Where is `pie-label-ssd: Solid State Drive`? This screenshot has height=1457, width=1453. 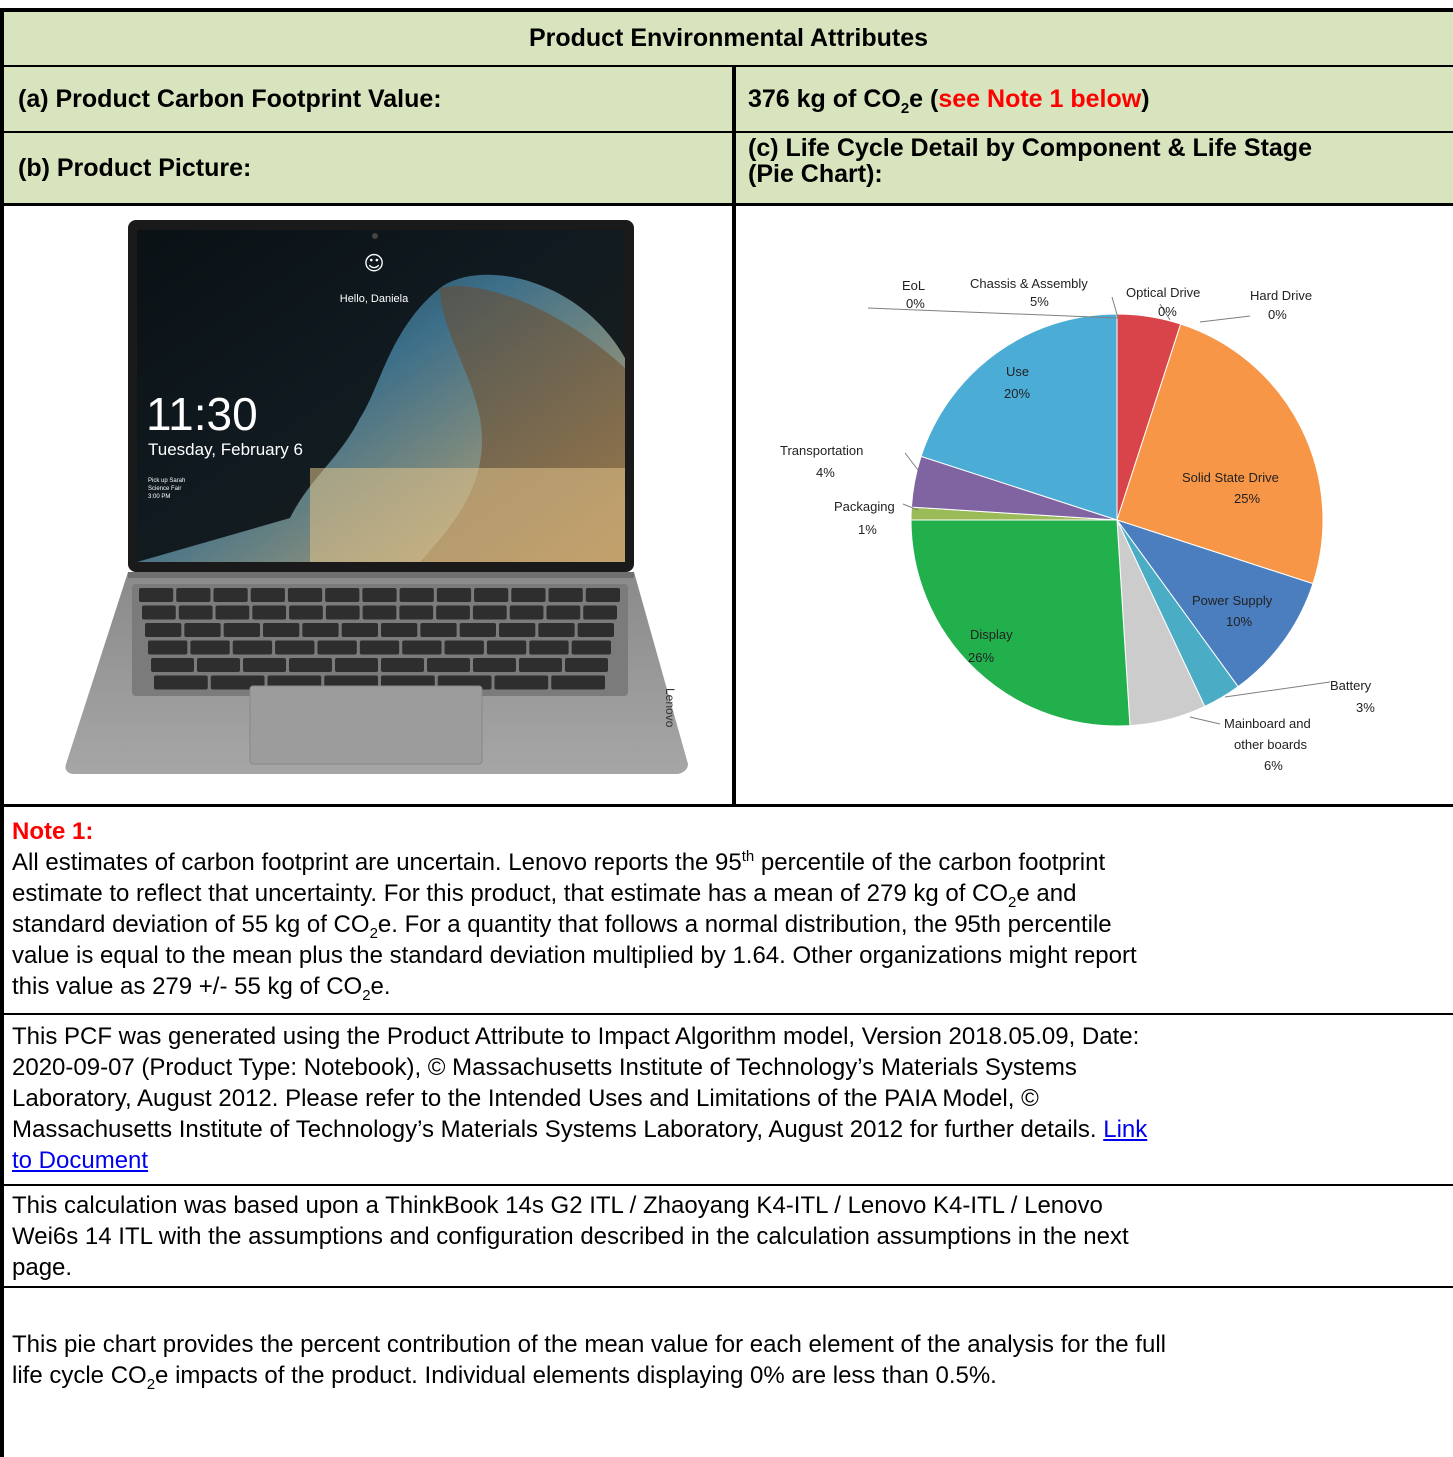 pie-label-ssd: Solid State Drive is located at coordinates (1230, 477).